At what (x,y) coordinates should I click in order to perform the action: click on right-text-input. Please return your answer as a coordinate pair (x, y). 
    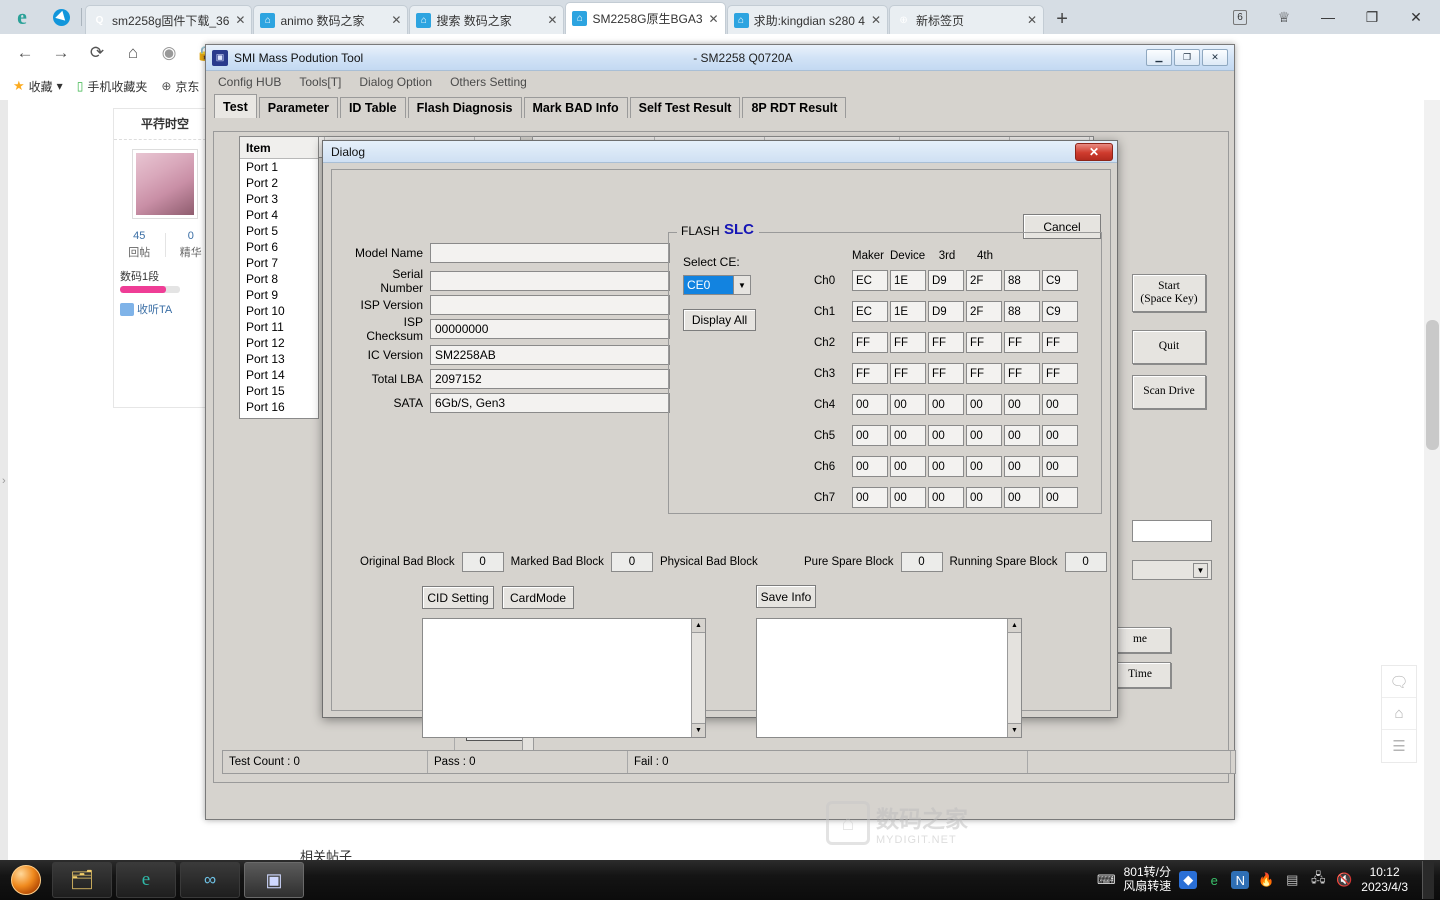
    Looking at the image, I should click on (1172, 531).